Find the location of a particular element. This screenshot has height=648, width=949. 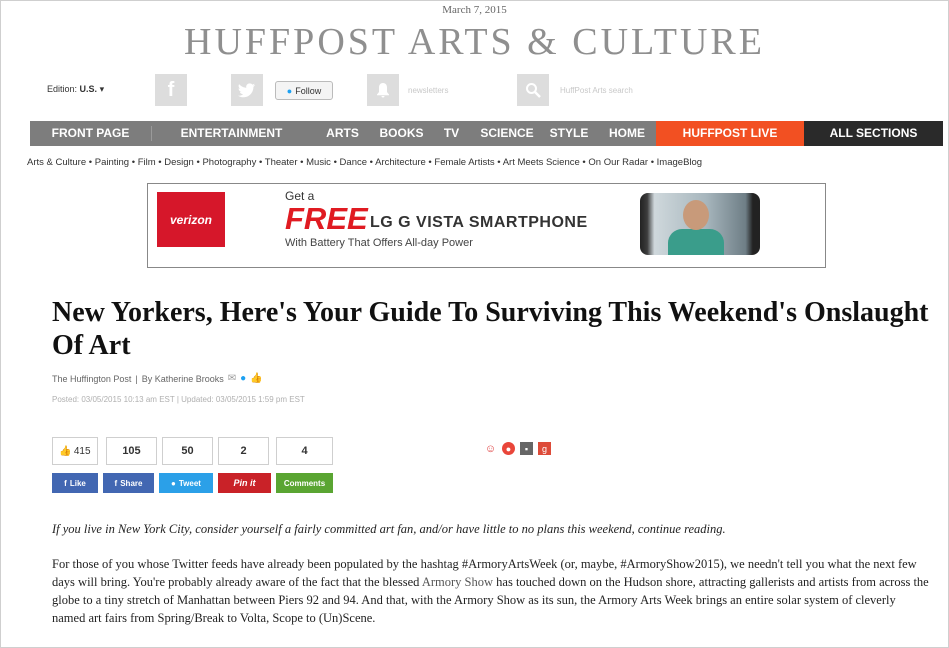

share-label: Share is located at coordinates (131, 483).